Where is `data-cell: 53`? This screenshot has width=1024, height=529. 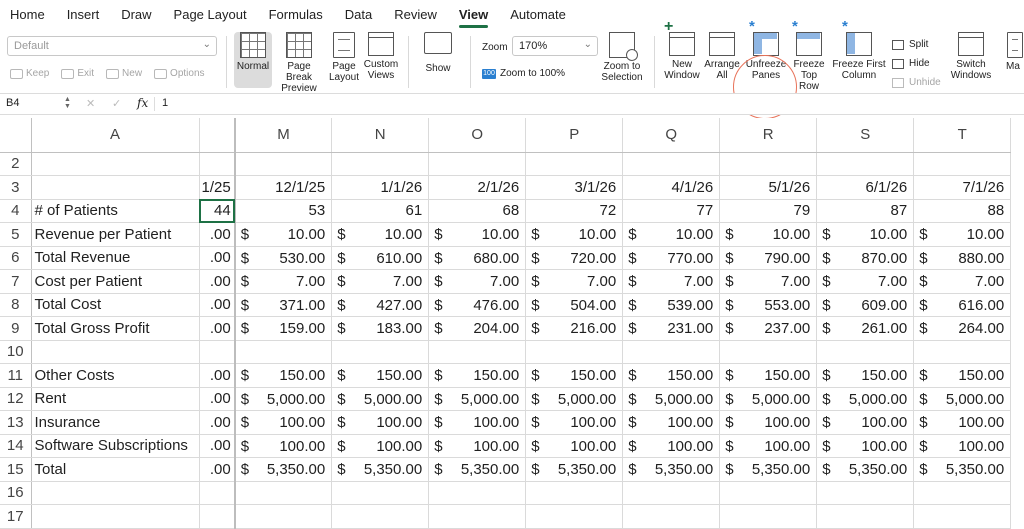 data-cell: 53 is located at coordinates (283, 211).